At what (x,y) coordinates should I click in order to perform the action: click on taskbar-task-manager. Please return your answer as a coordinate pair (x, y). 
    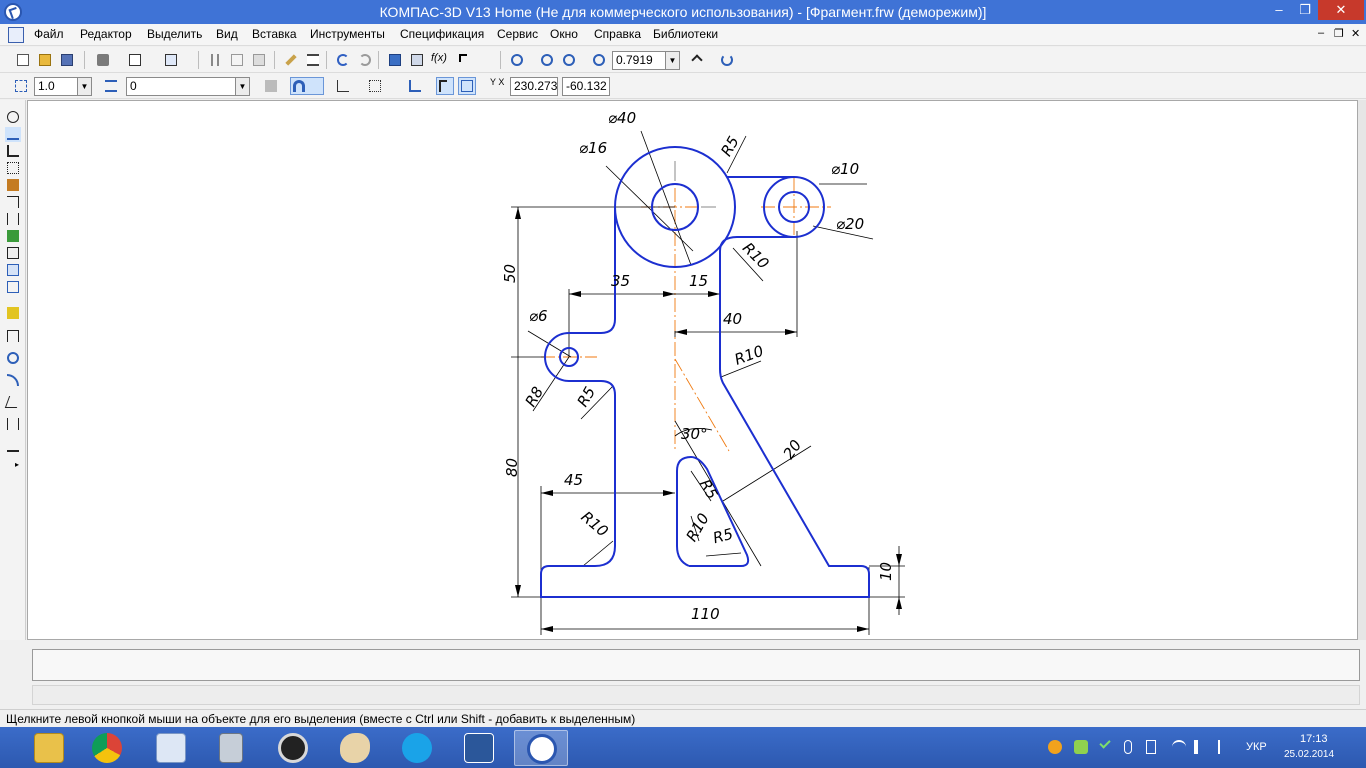
    Looking at the image, I should click on (171, 748).